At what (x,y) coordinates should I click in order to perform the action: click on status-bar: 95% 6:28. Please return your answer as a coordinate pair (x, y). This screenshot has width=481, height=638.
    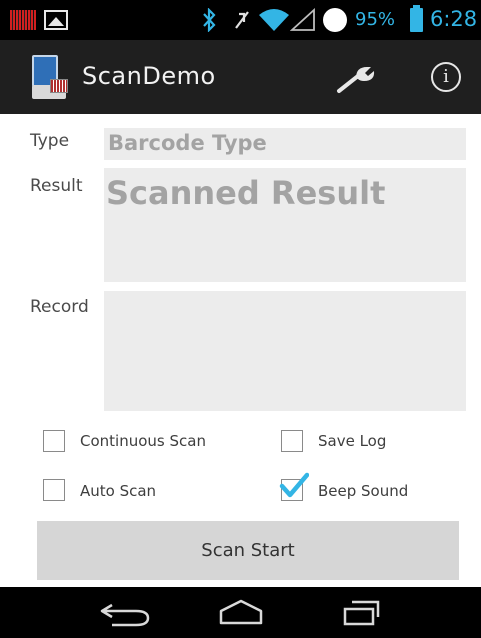
    Looking at the image, I should click on (240, 20).